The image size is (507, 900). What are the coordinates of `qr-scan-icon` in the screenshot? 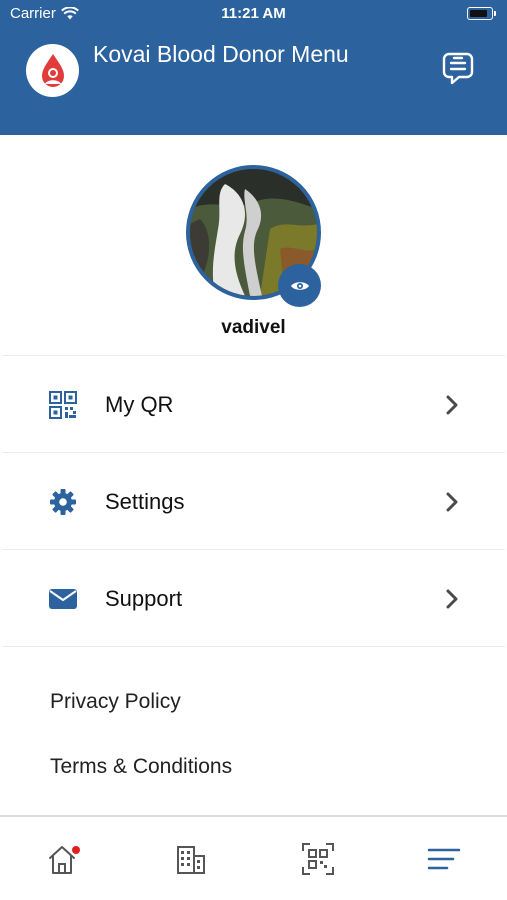 It's located at (318, 859).